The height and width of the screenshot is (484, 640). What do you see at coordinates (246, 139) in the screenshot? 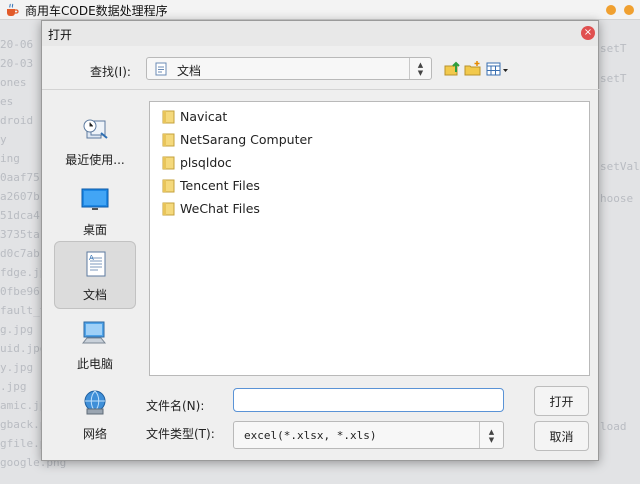
I see `file-name: NetSarang Computer` at bounding box center [246, 139].